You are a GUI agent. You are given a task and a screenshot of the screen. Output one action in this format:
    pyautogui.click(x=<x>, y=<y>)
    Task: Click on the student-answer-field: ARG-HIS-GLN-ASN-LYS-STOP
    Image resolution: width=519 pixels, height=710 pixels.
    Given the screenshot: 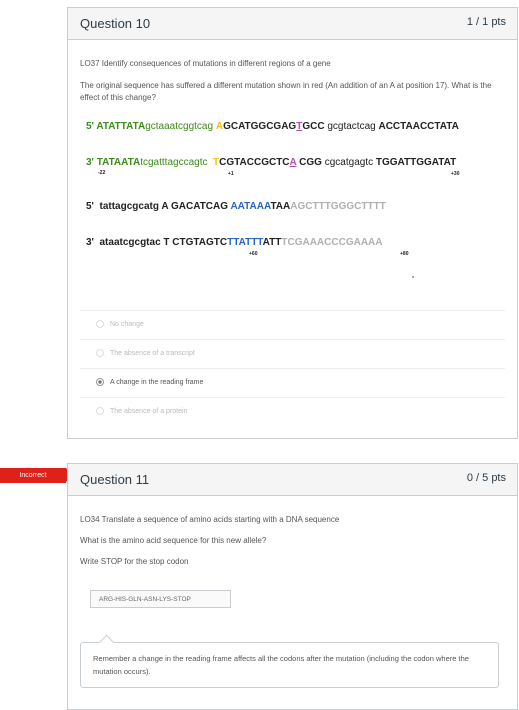 What is the action you would take?
    pyautogui.click(x=160, y=599)
    